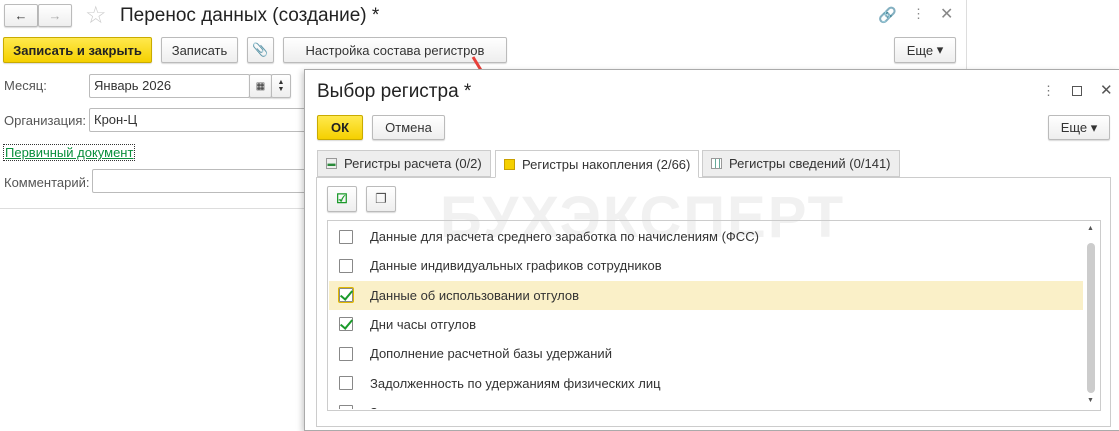  I want to click on register-row: Зарплата к выплате, so click(706, 403).